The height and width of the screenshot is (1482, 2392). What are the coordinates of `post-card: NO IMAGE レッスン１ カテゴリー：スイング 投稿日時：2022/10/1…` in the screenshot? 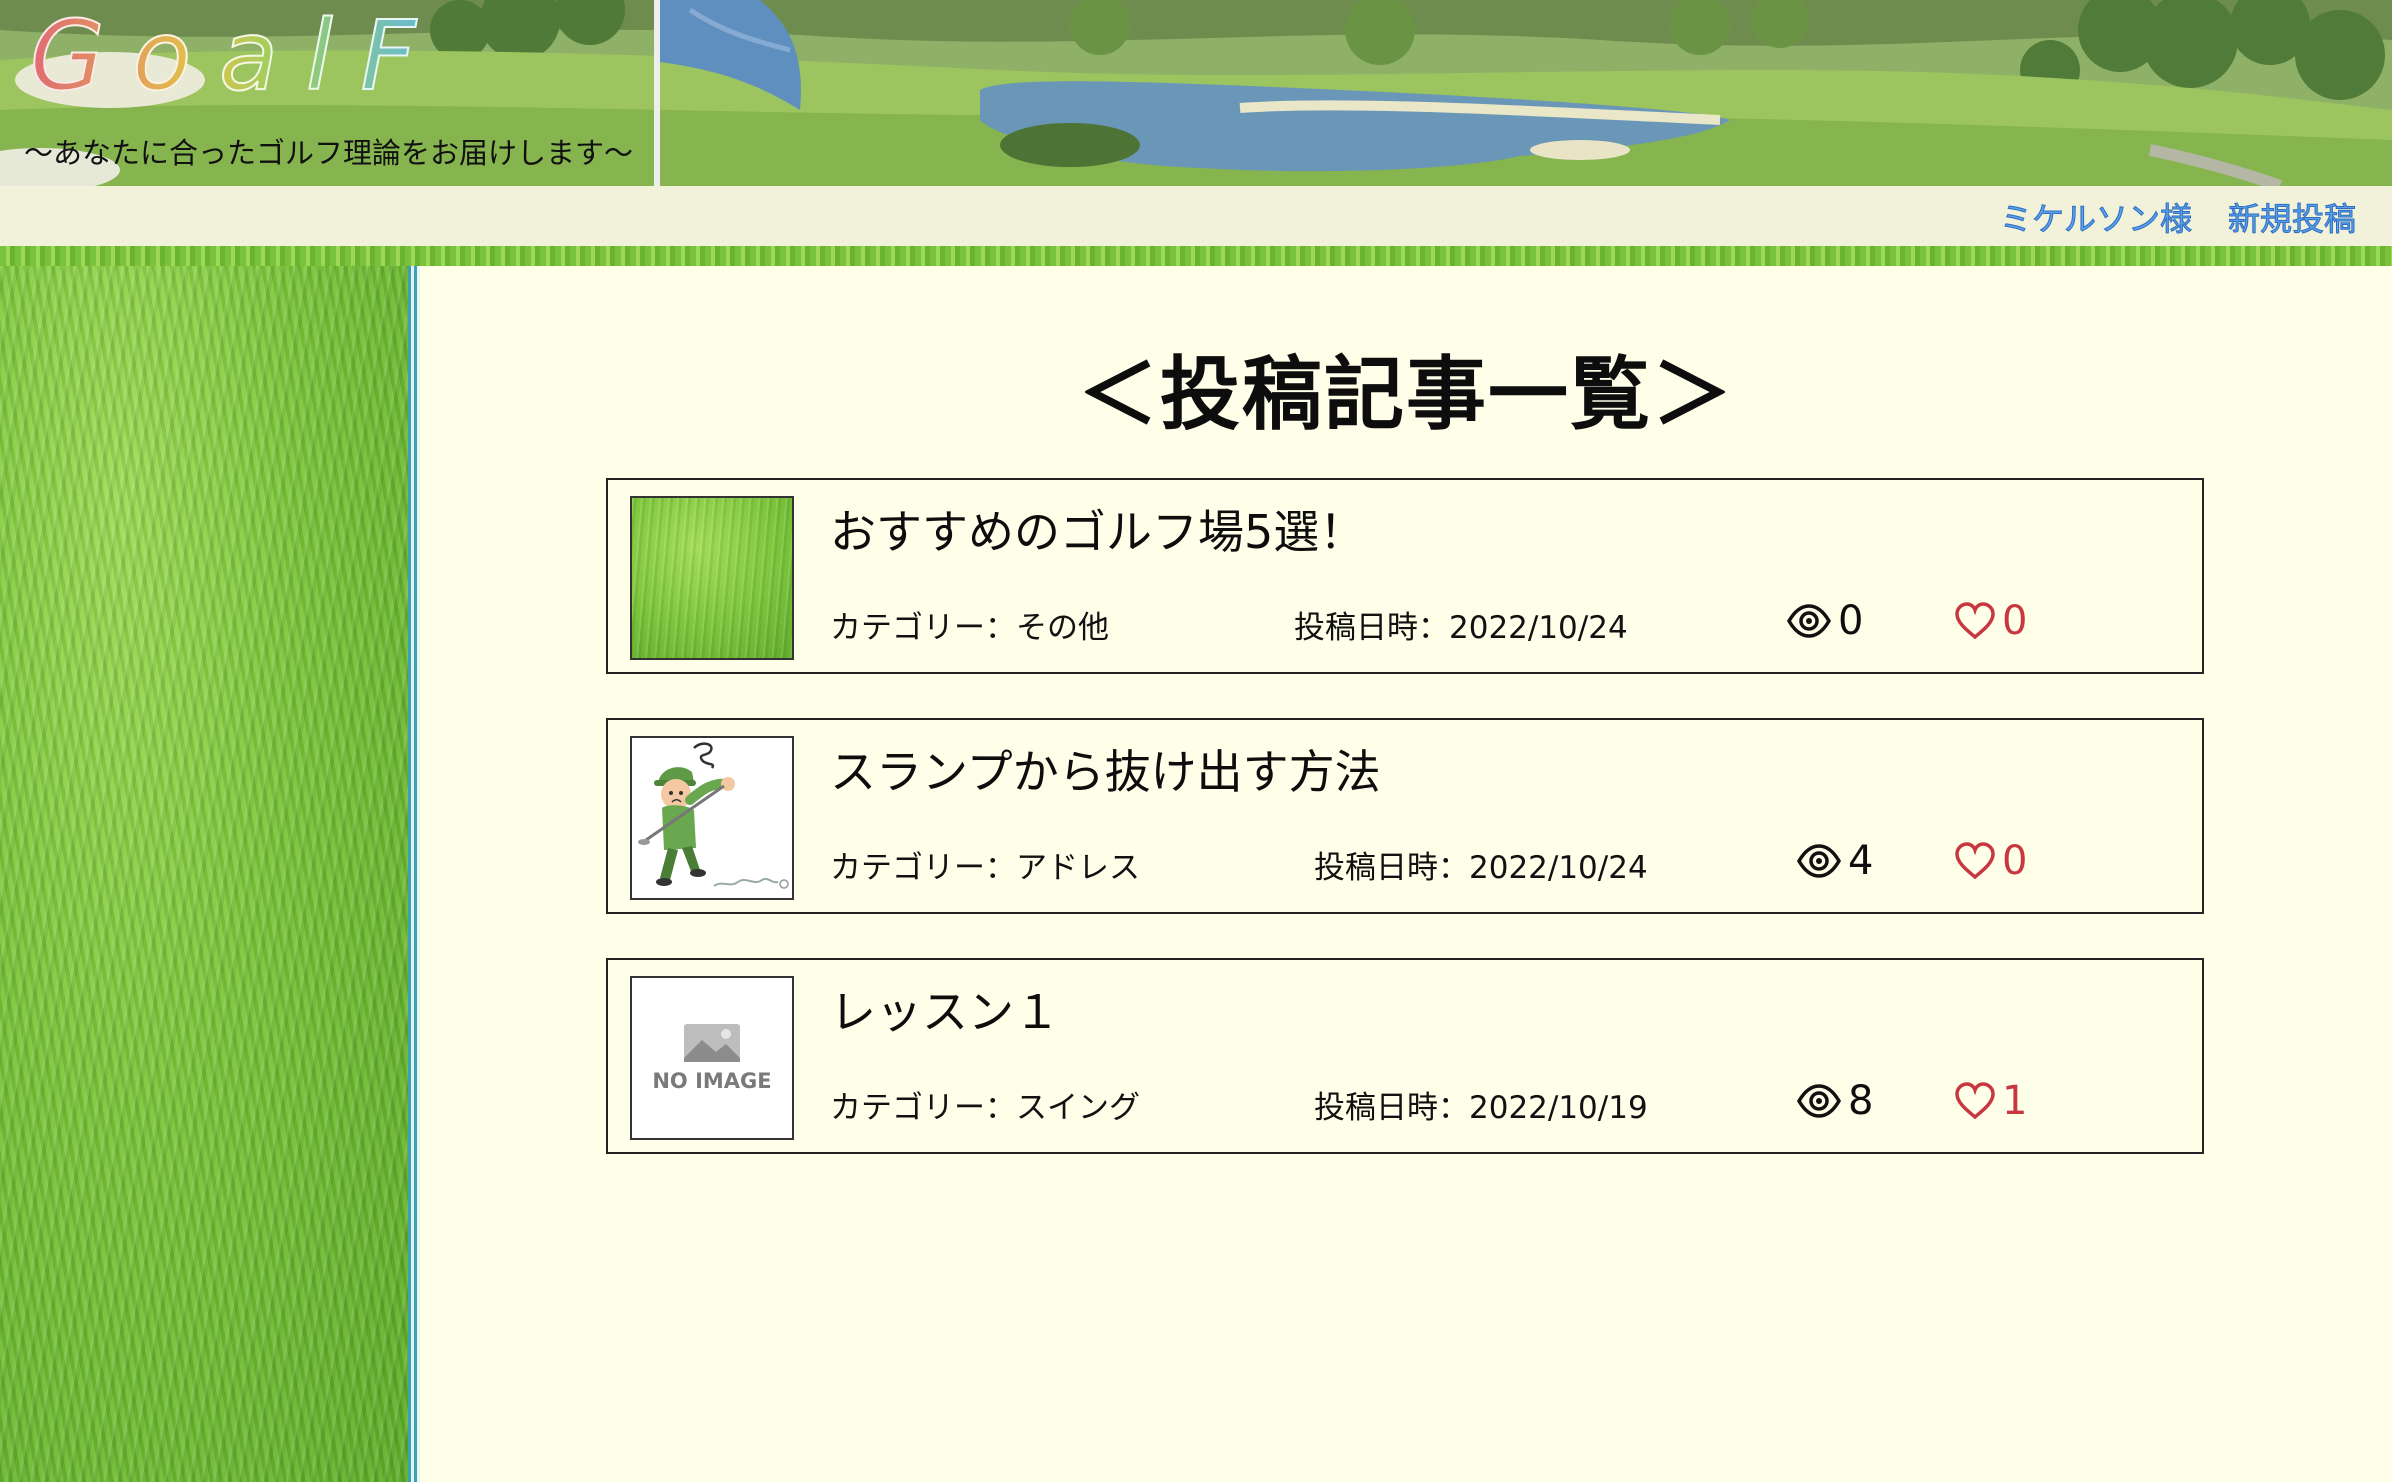 It's located at (1405, 1056).